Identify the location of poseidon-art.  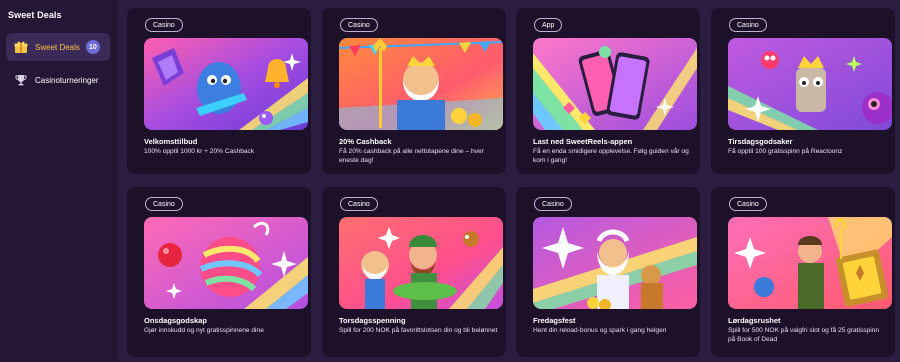
(421, 84).